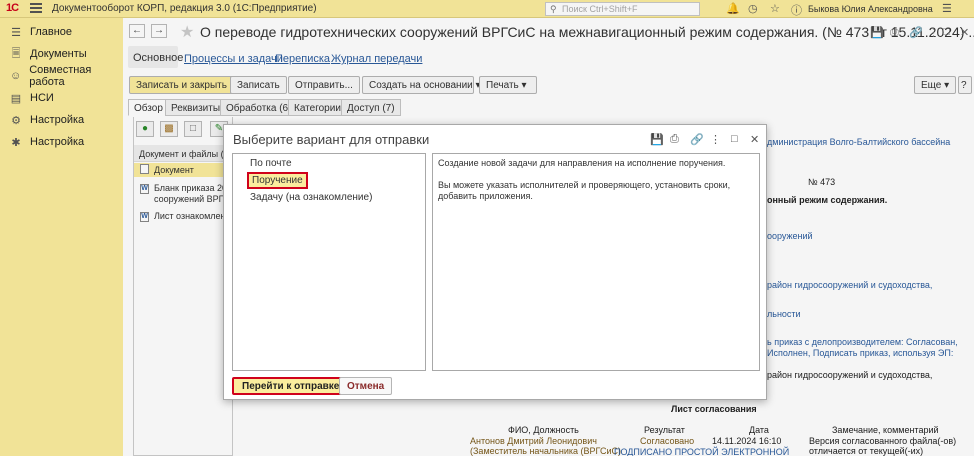  What do you see at coordinates (697, 139) in the screenshot?
I see `link-icon: 🔗` at bounding box center [697, 139].